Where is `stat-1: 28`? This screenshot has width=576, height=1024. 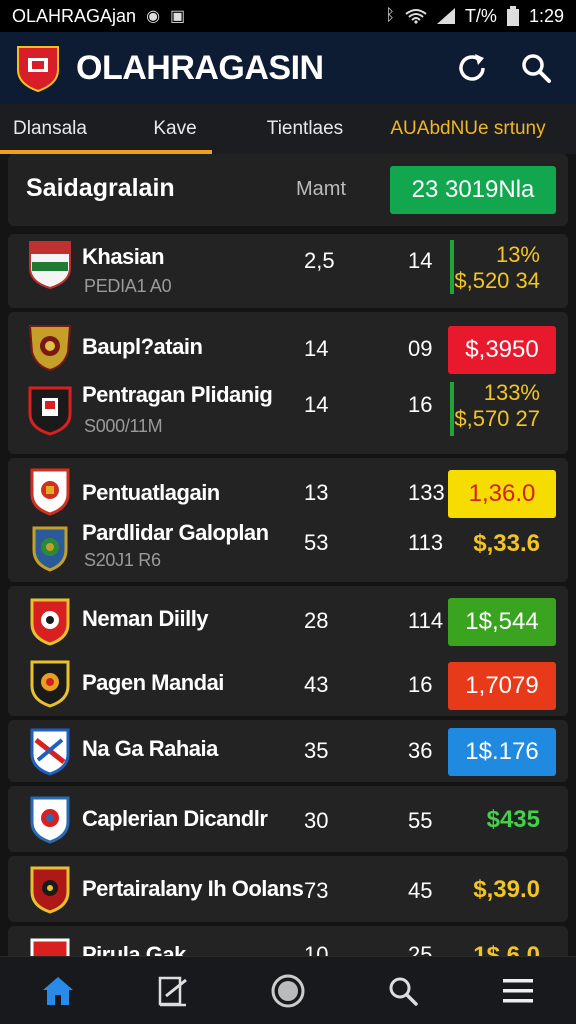 stat-1: 28 is located at coordinates (316, 620).